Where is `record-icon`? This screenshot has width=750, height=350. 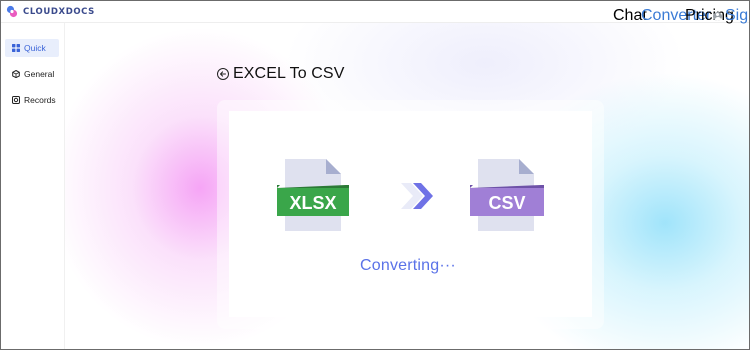
record-icon is located at coordinates (16, 100).